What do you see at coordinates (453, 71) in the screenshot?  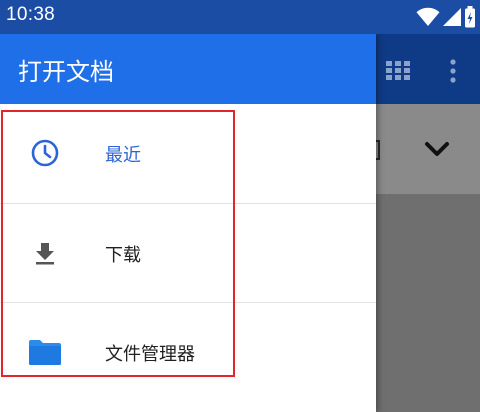 I see `more-vert-icon` at bounding box center [453, 71].